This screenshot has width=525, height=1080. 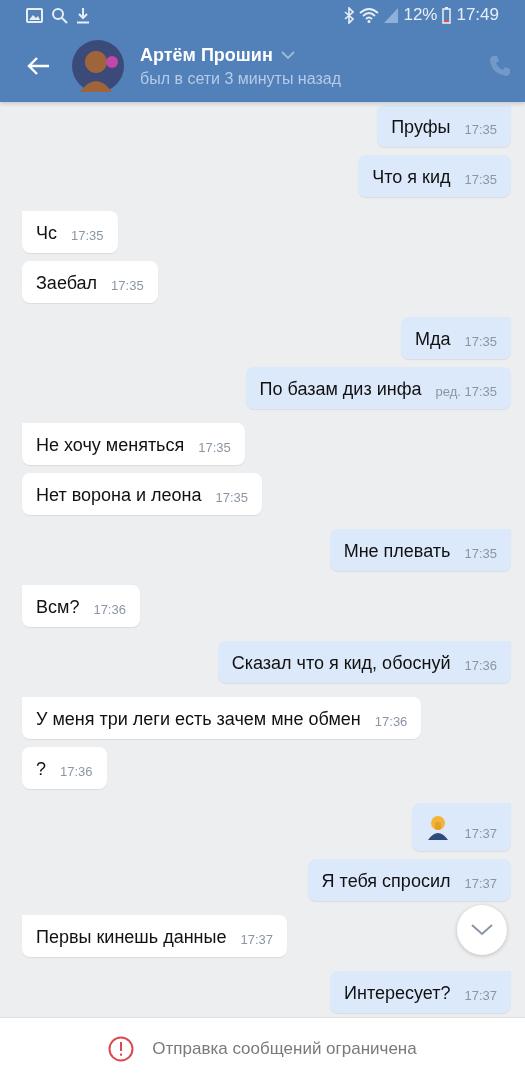 What do you see at coordinates (421, 127) in the screenshot?
I see `message-text: Пруфы` at bounding box center [421, 127].